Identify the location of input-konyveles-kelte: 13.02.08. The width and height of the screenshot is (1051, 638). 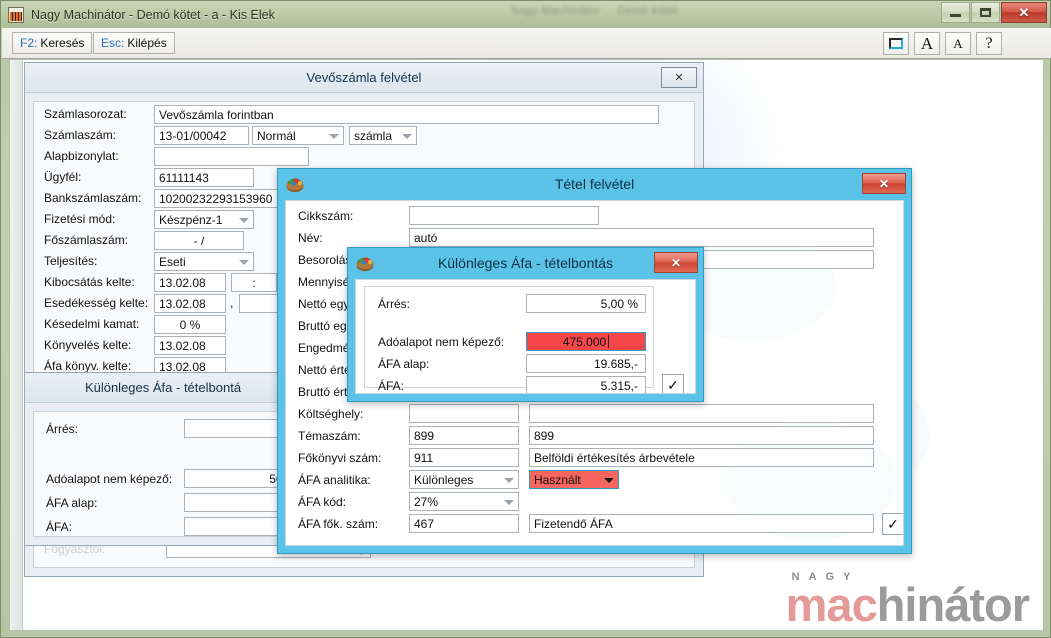
(190, 345).